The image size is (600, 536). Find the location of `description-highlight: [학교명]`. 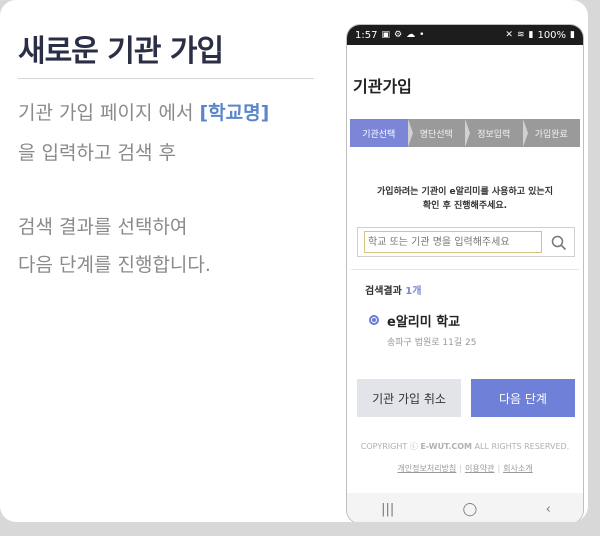

description-highlight: [학교명] is located at coordinates (234, 113).